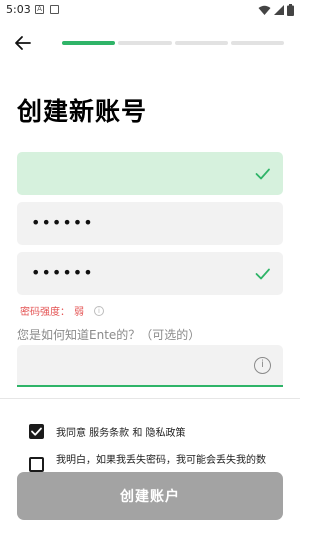 Image resolution: width=320 pixels, height=534 pixels. I want to click on wifi-icon, so click(264, 10).